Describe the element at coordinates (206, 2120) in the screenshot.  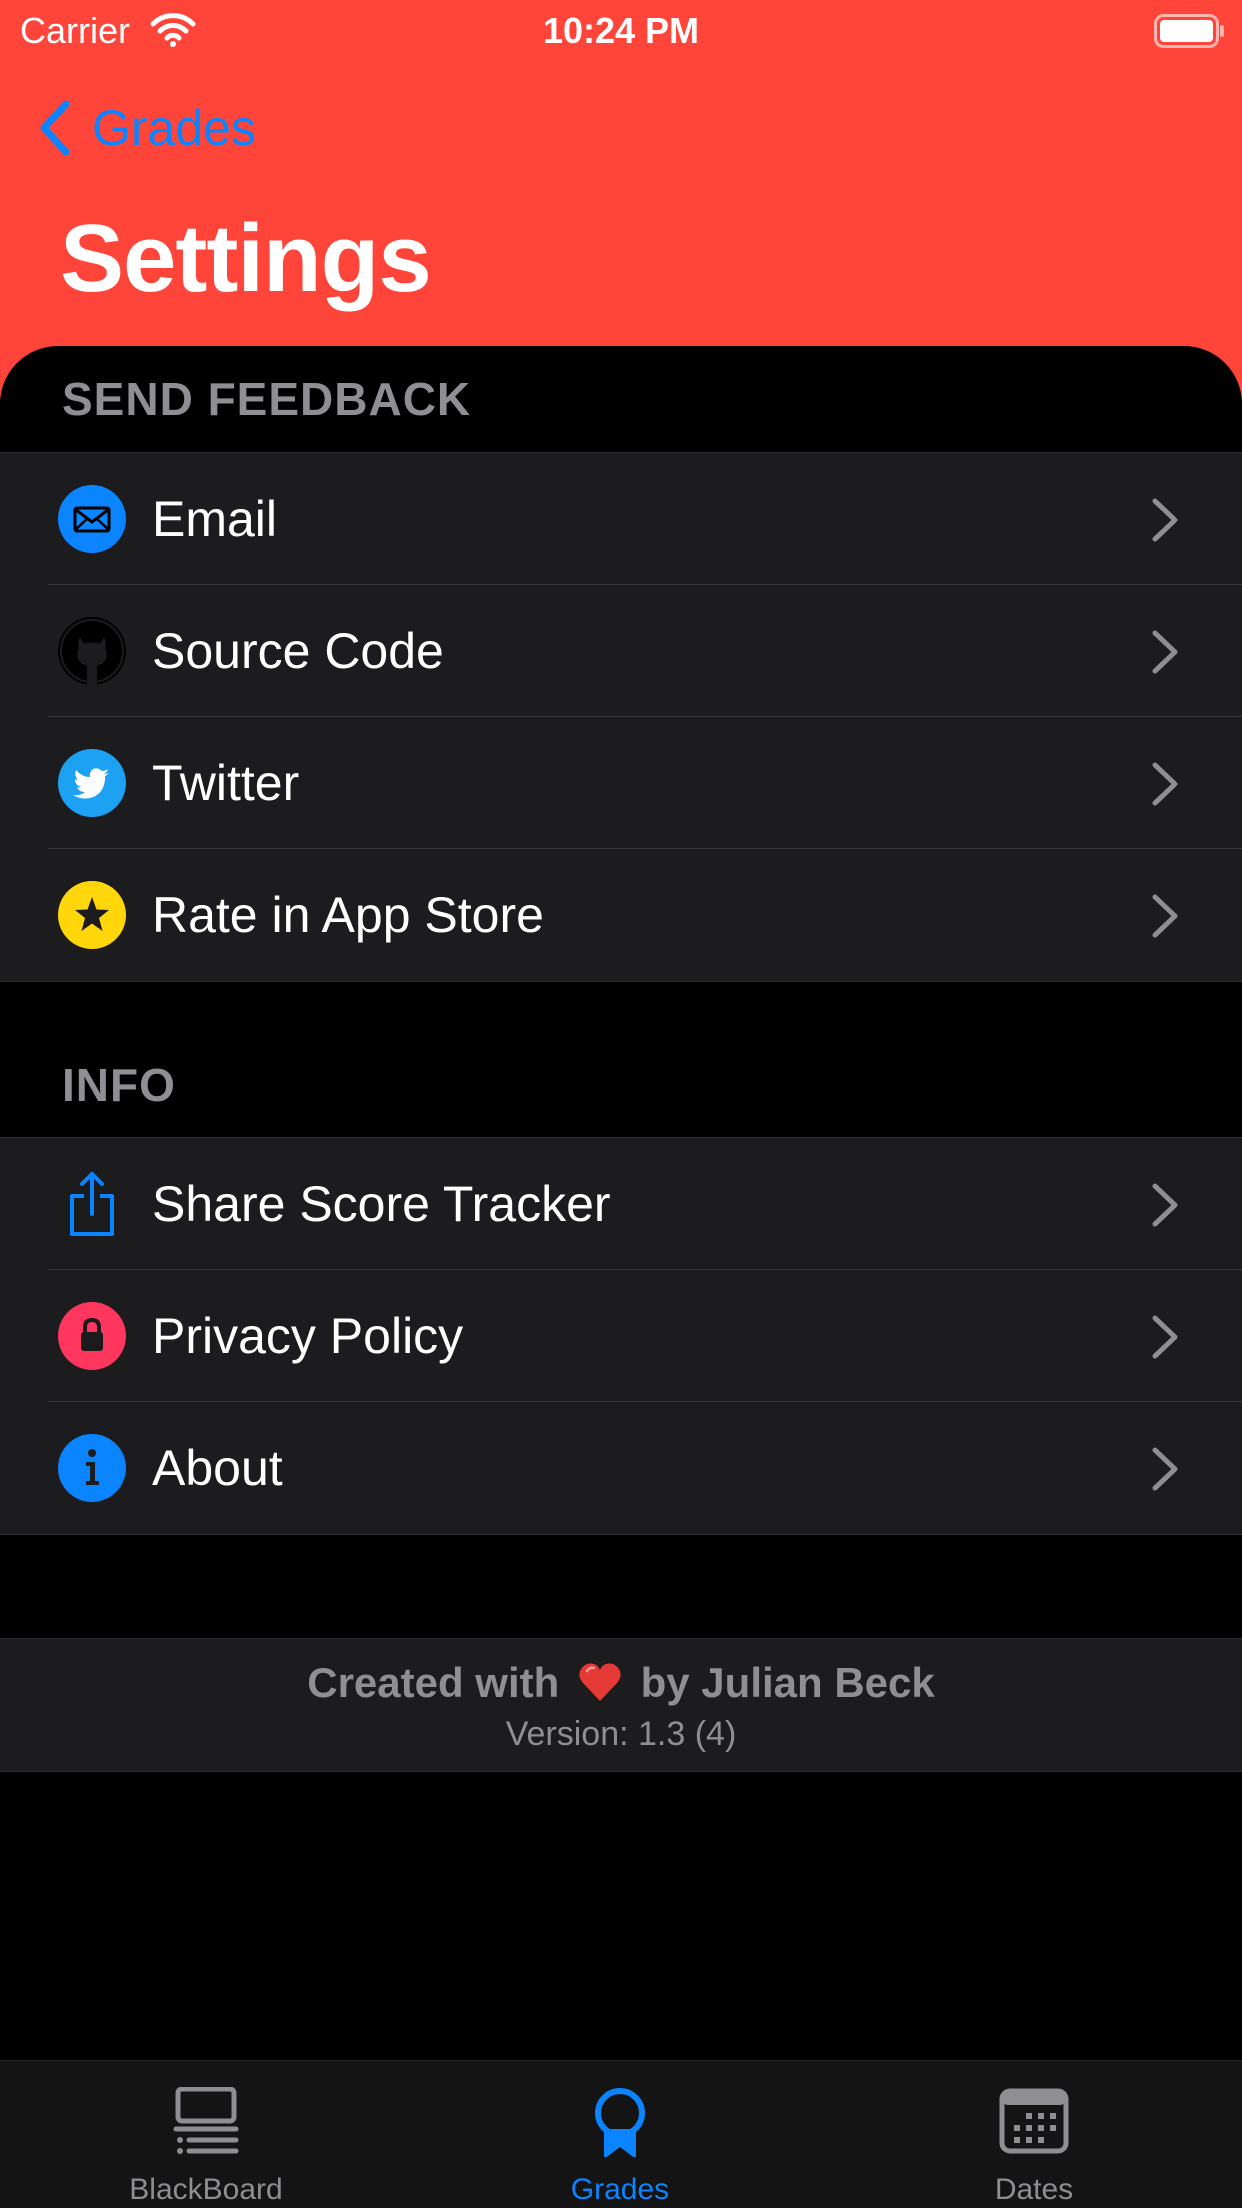
I see `blackboard-icon` at that location.